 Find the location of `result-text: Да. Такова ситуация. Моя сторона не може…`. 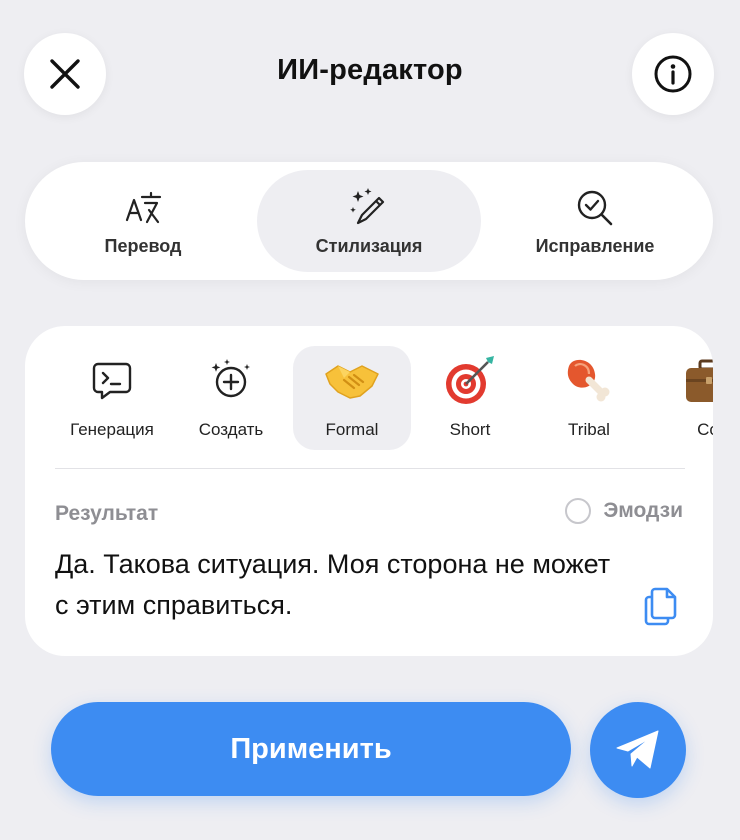

result-text: Да. Такова ситуация. Моя сторона не може… is located at coordinates (333, 584).